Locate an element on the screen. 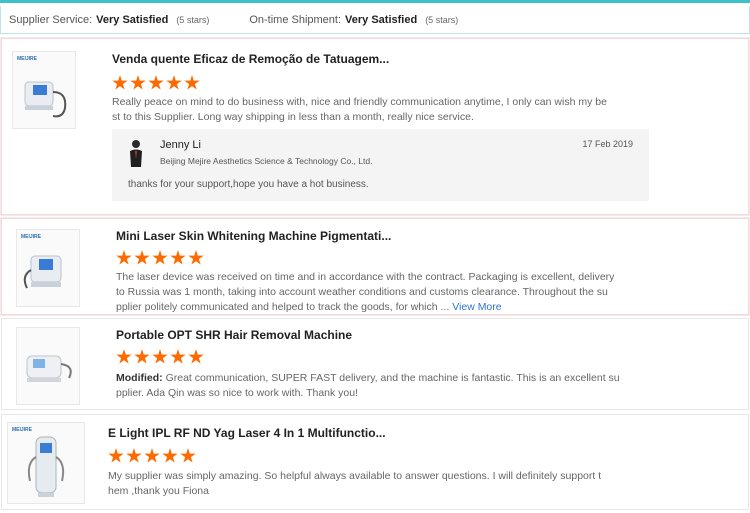 The height and width of the screenshot is (513, 750). hair-removal-machine-icon is located at coordinates (49, 368).